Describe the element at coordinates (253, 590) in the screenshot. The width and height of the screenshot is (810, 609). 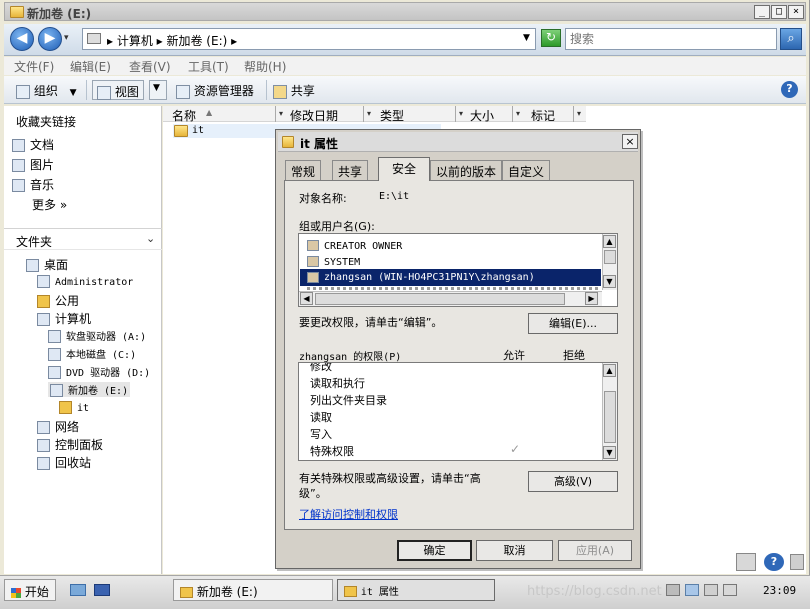
I see `task-explorer: 新加卷 (E:)` at that location.